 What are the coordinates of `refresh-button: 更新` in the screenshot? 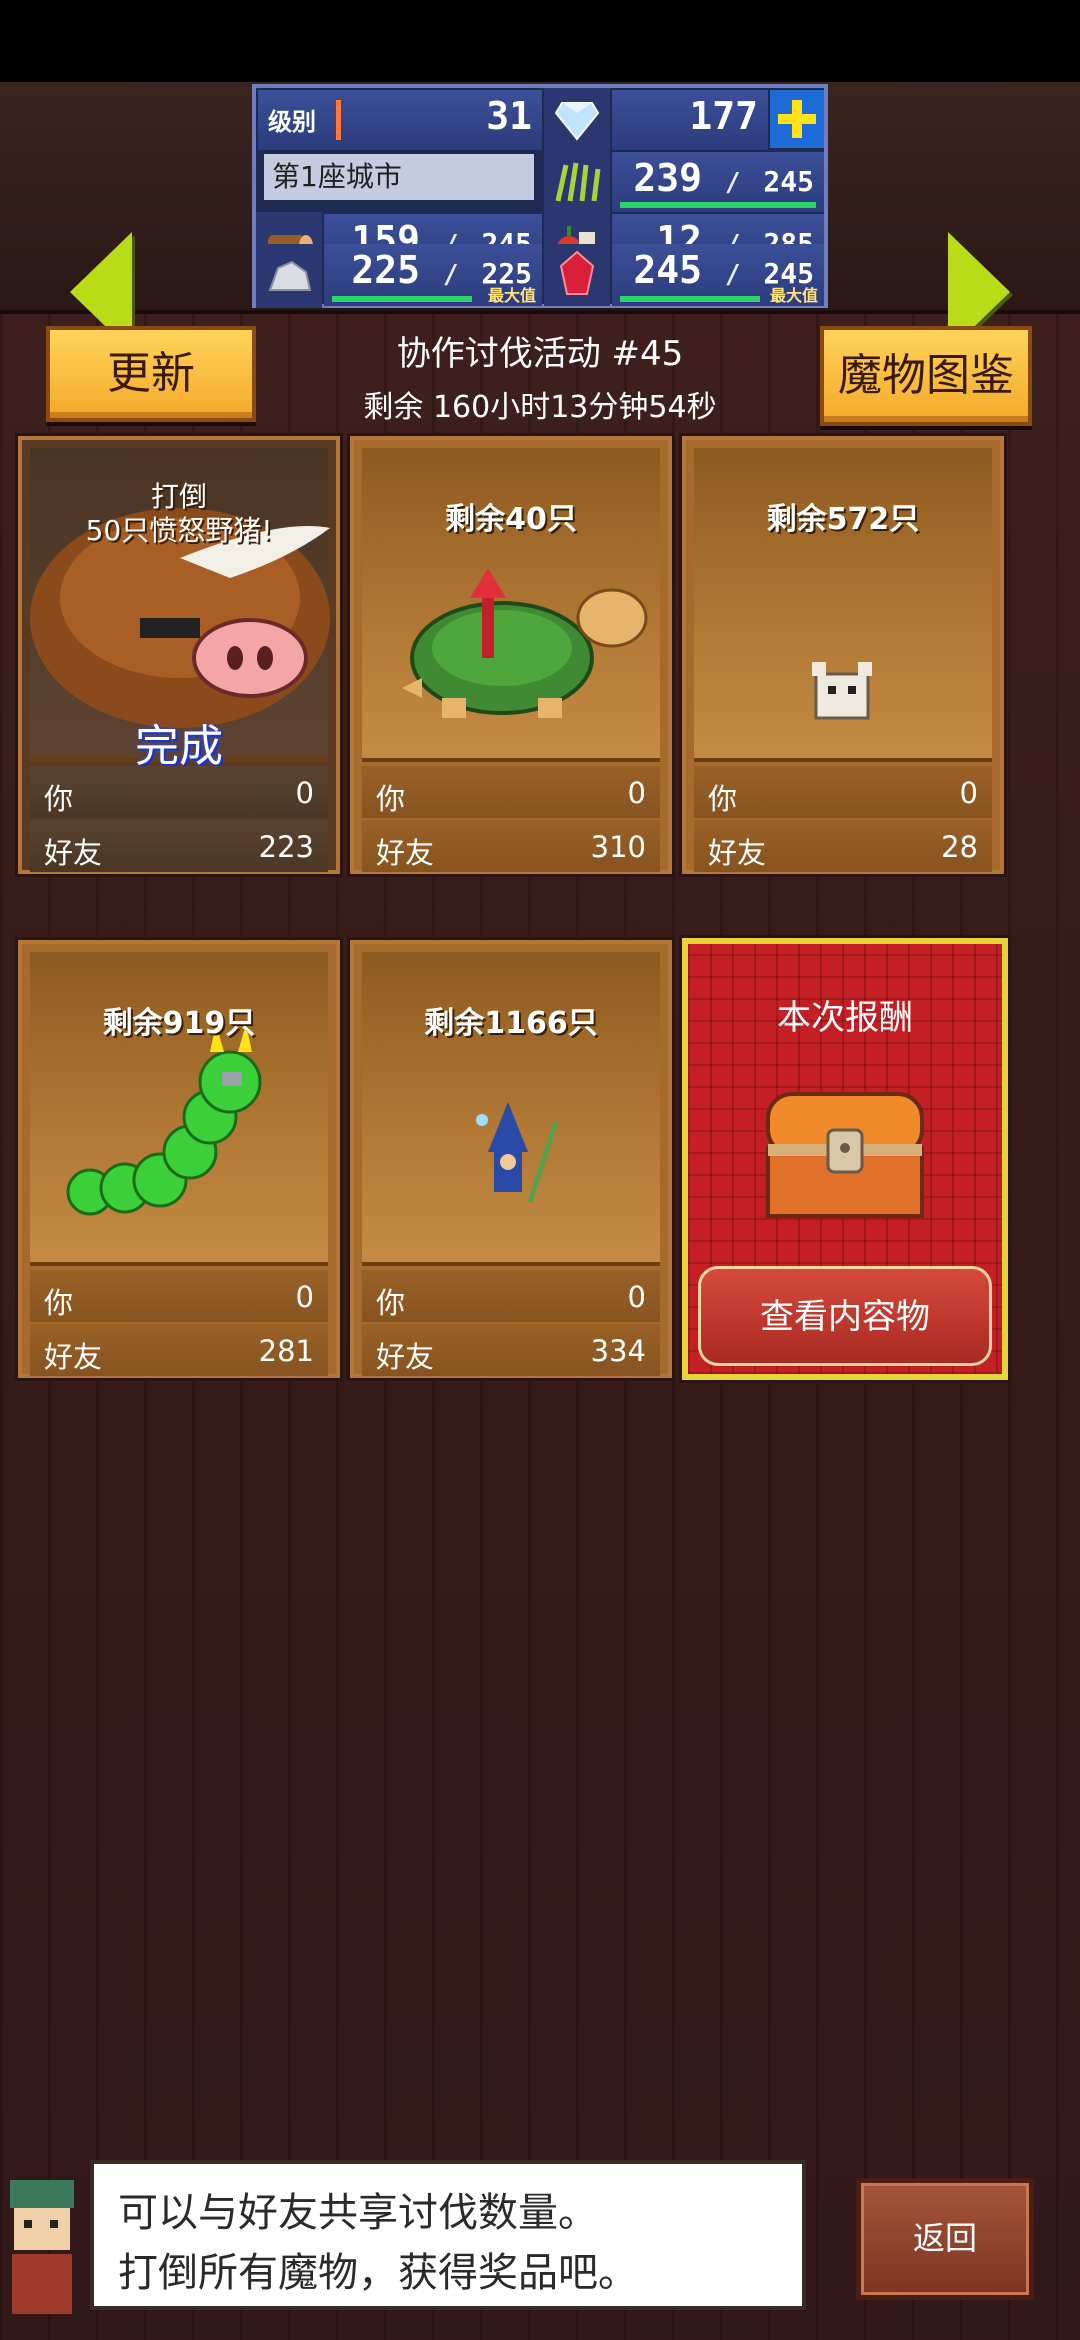 It's located at (151, 374).